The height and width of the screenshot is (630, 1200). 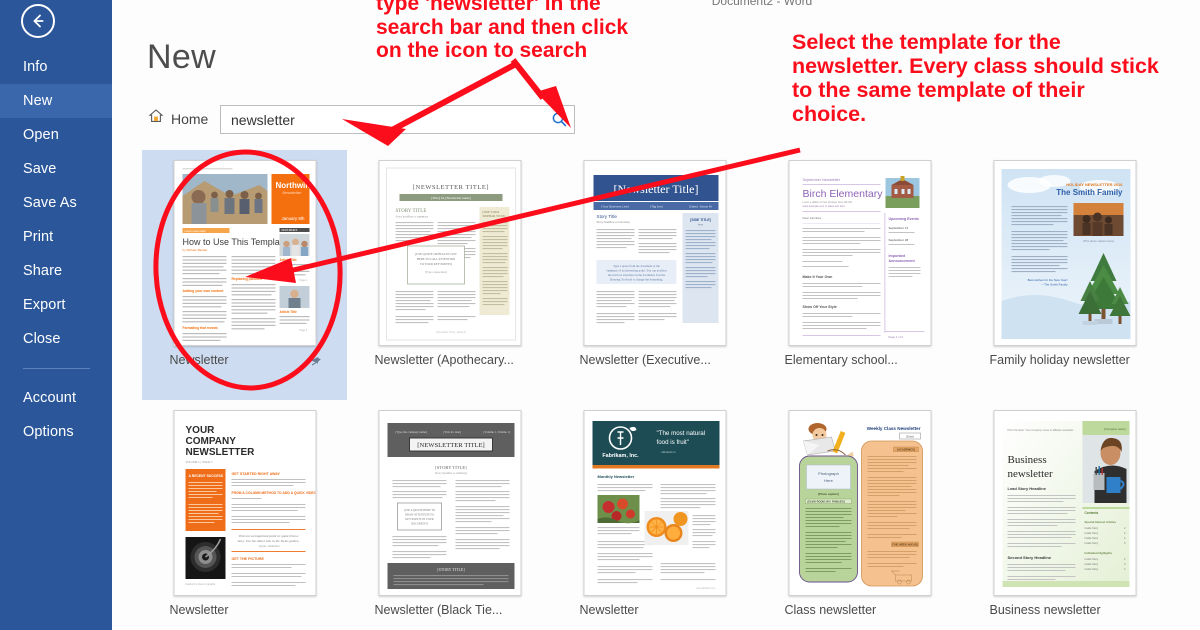 What do you see at coordinates (559, 119) in the screenshot?
I see `search-icon` at bounding box center [559, 119].